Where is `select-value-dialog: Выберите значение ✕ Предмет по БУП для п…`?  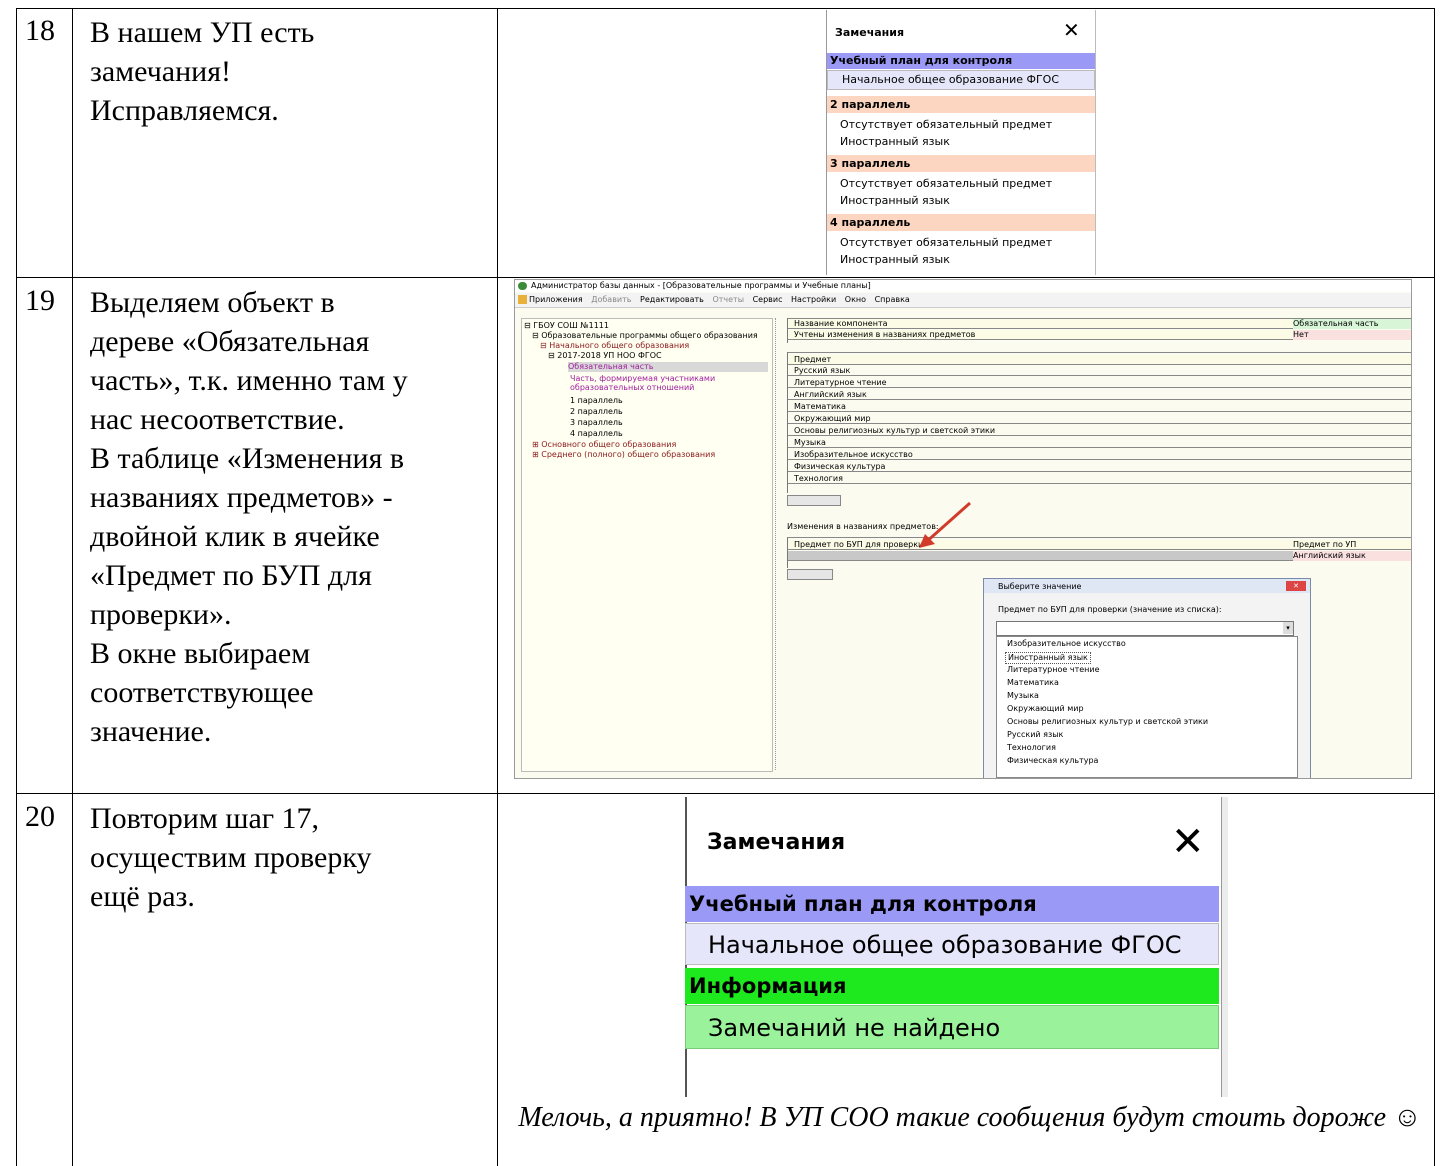
select-value-dialog: Выберите значение ✕ Предмет по БУП для п… is located at coordinates (1147, 678).